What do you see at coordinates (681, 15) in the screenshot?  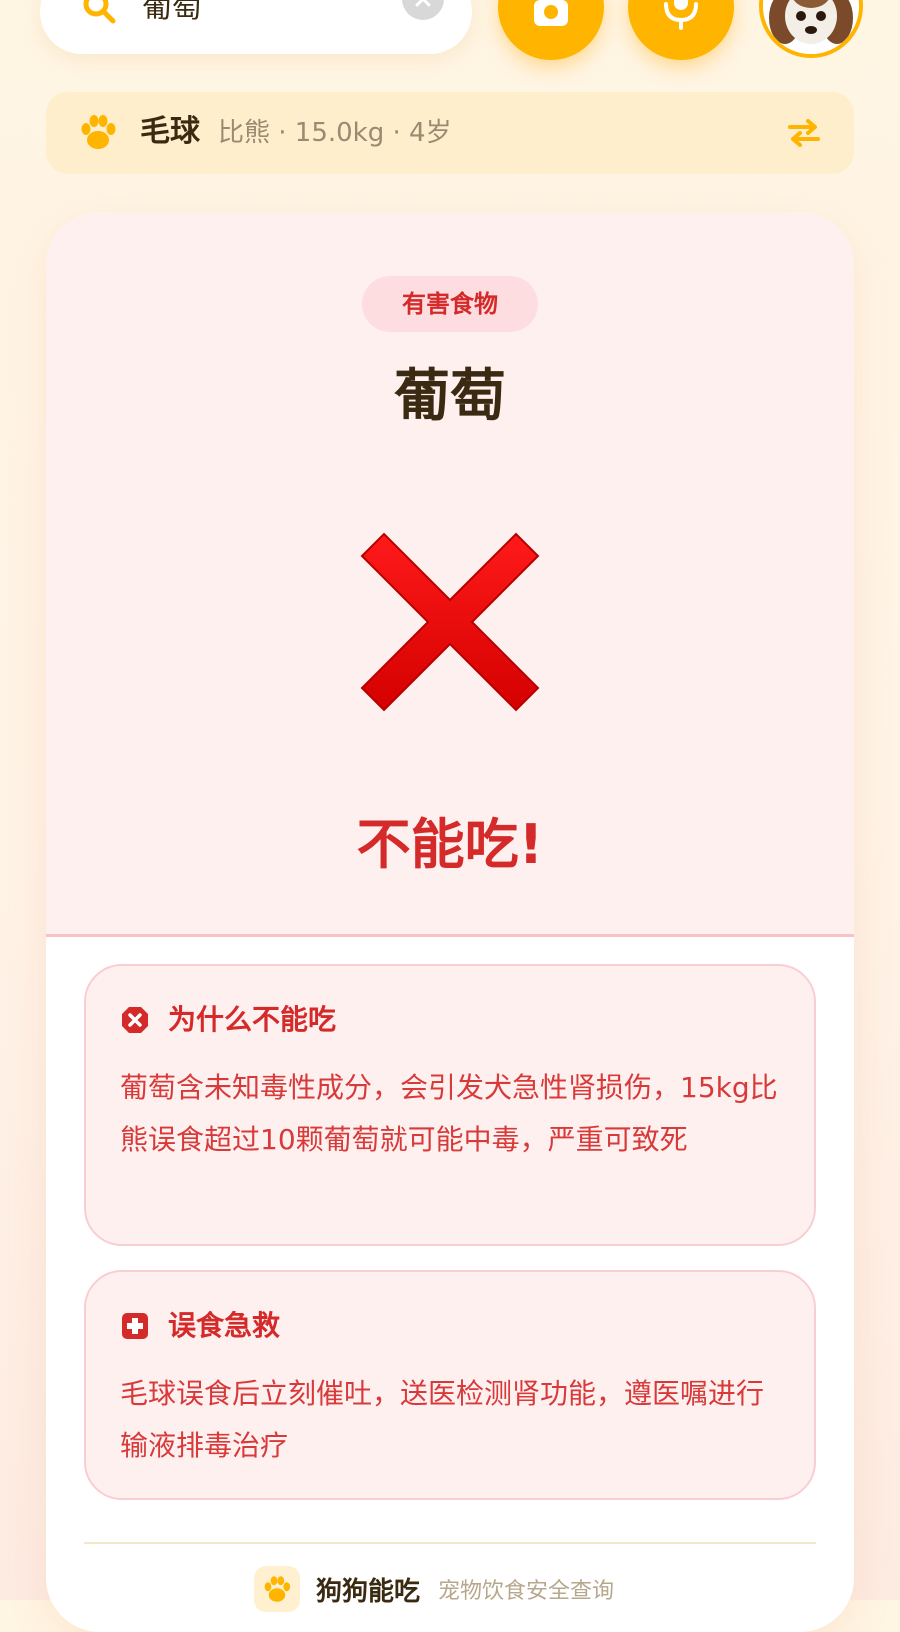 I see `mic-icon` at bounding box center [681, 15].